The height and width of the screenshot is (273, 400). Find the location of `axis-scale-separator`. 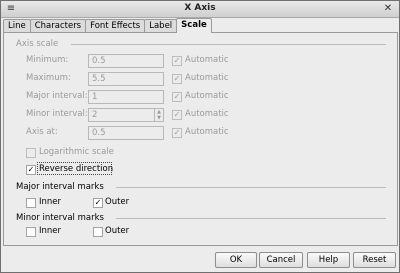

axis-scale-separator is located at coordinates (228, 44).